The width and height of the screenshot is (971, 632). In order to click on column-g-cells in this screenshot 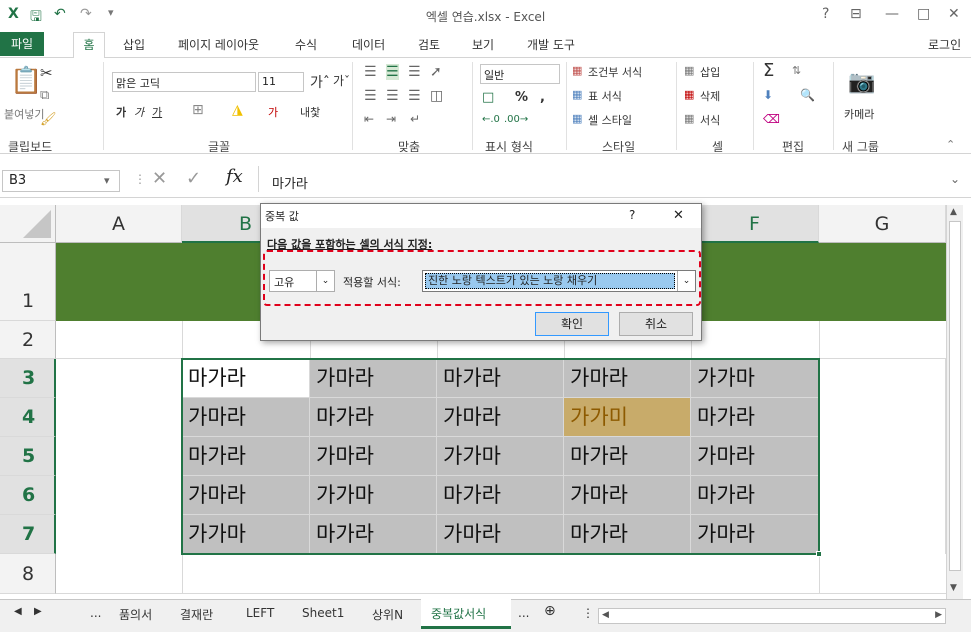, I will do `click(882, 456)`.